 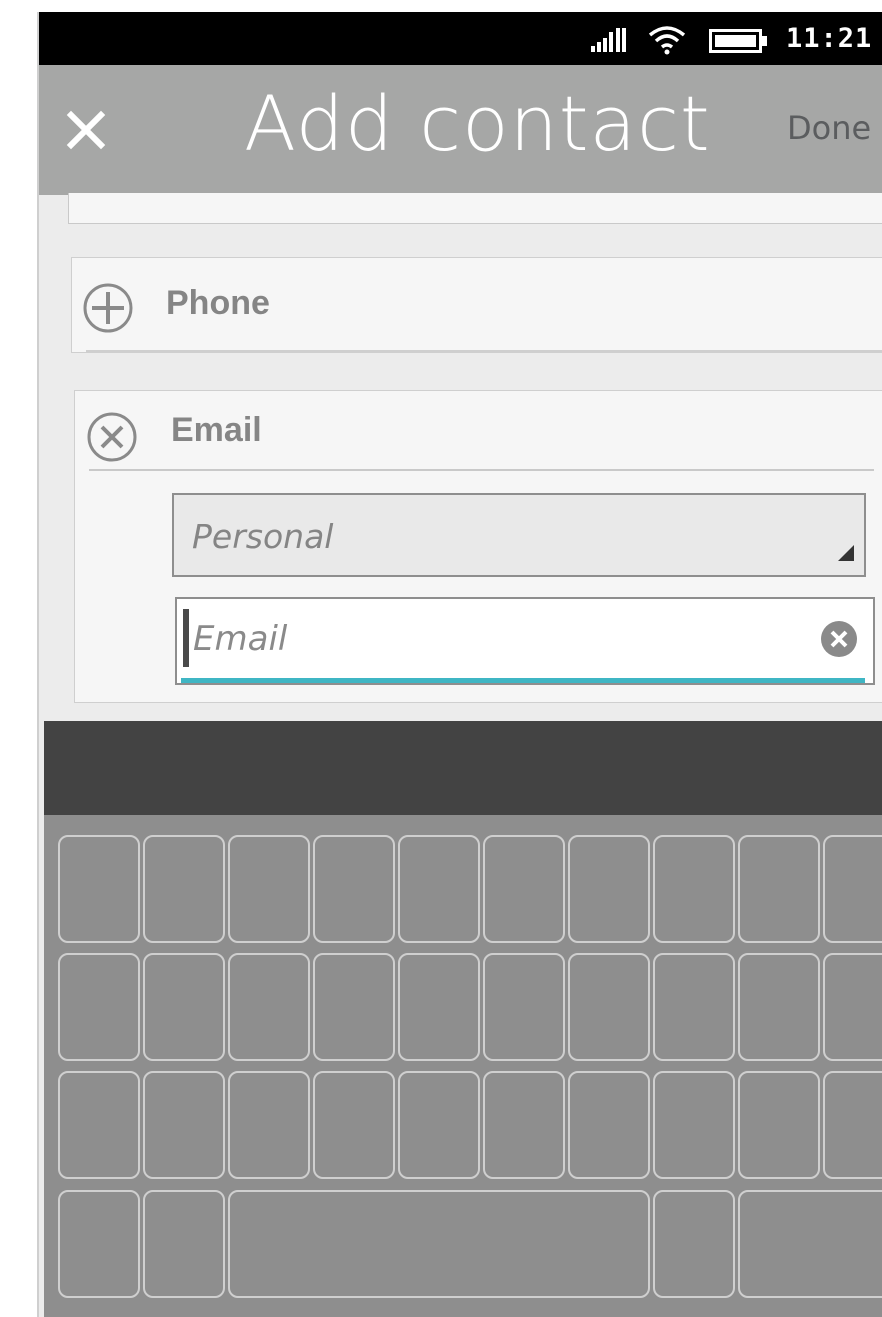 I want to click on header-bar: Add contact Done, so click(x=460, y=130).